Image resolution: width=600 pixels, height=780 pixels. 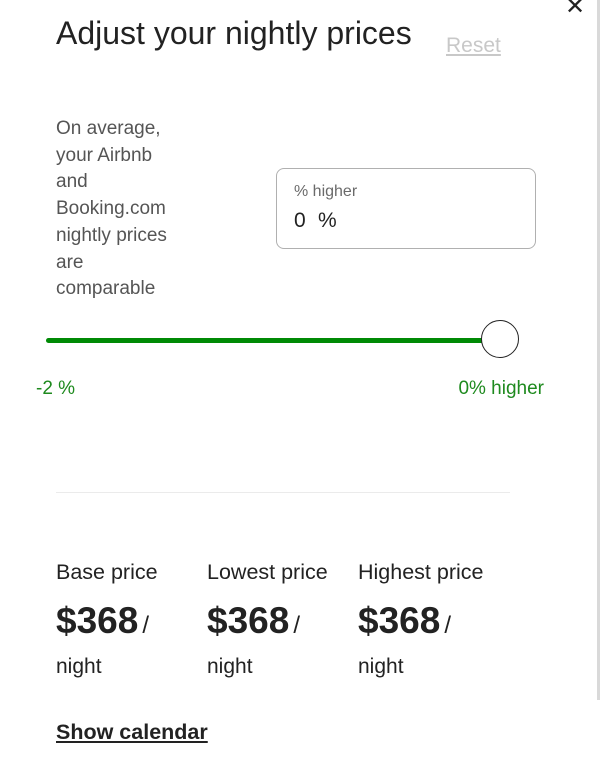 I want to click on base-price-slash: /, so click(x=145, y=625).